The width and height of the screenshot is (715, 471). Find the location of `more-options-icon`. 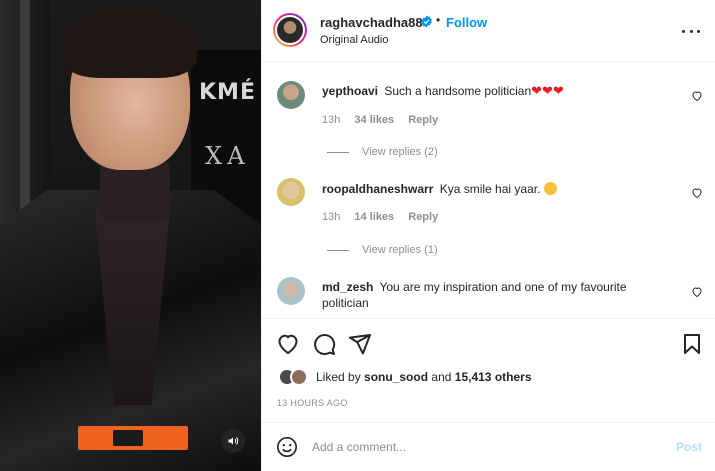

more-options-icon is located at coordinates (691, 31).